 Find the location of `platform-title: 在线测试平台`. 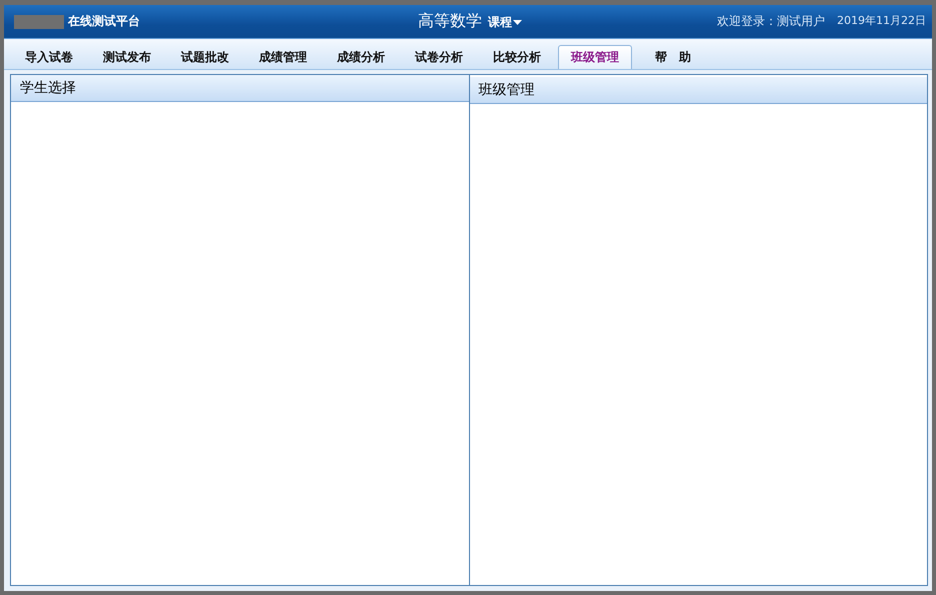

platform-title: 在线测试平台 is located at coordinates (104, 21).